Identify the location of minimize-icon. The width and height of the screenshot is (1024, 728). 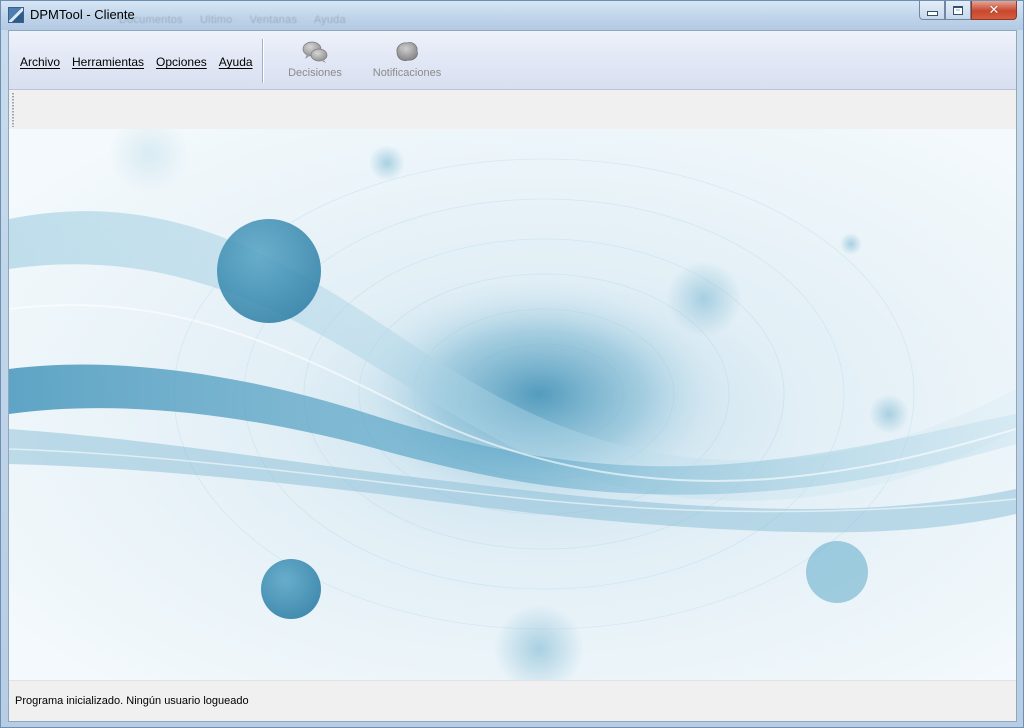
(932, 13).